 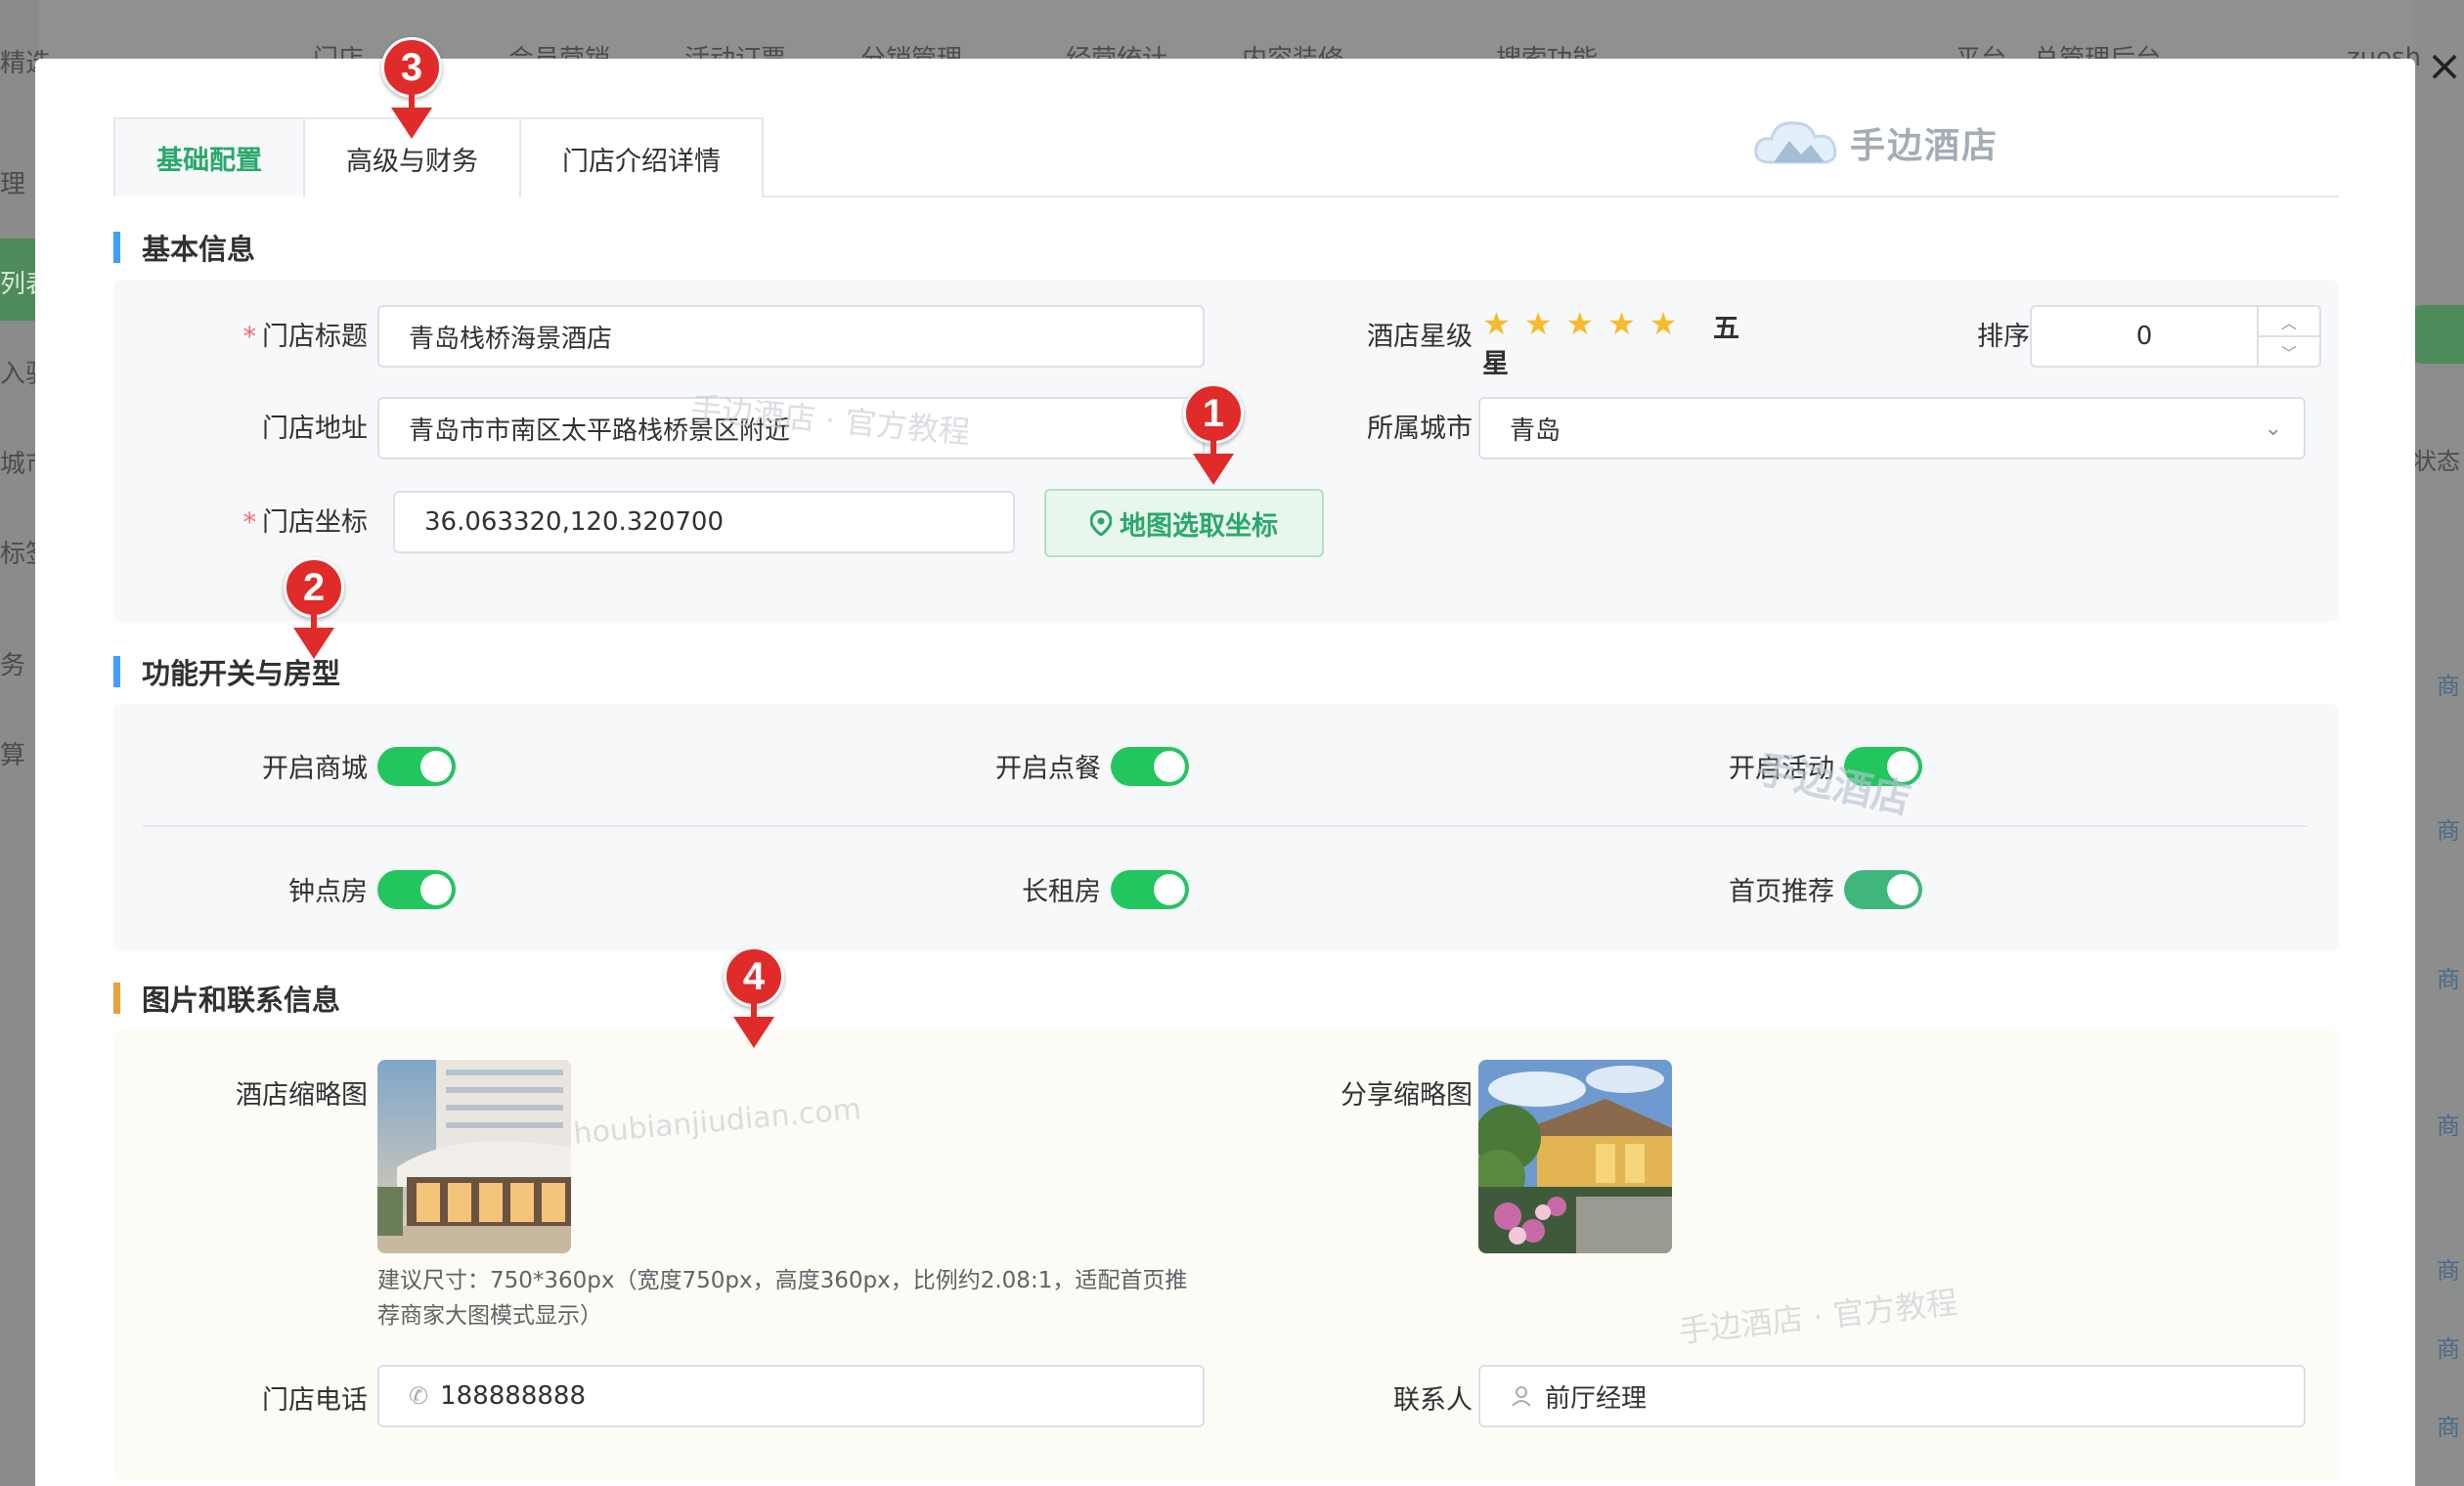 What do you see at coordinates (791, 1396) in the screenshot?
I see `store-phone-input: ✆ 188888888` at bounding box center [791, 1396].